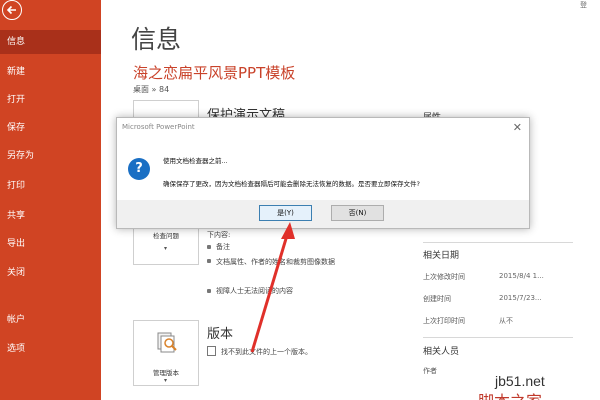 The image size is (600, 400). I want to click on annotation-arrow, so click(272, 287).